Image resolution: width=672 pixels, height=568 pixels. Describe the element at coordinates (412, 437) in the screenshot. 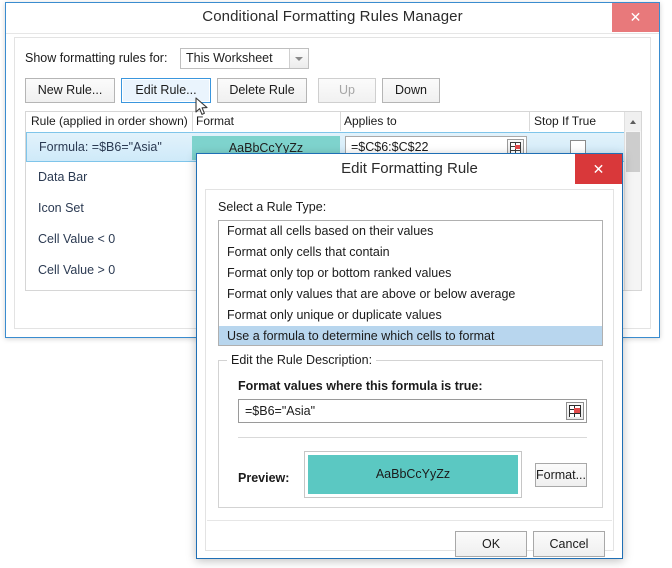

I see `divider` at that location.